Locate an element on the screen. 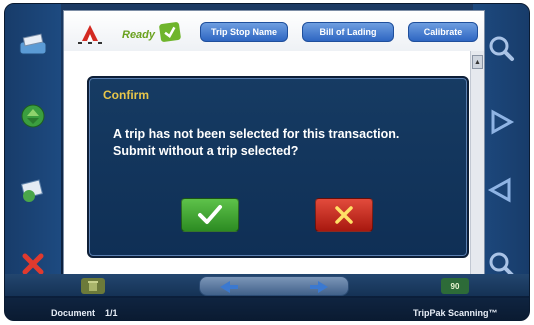 Image resolution: width=534 pixels, height=325 pixels. confirm-no-button is located at coordinates (344, 215).